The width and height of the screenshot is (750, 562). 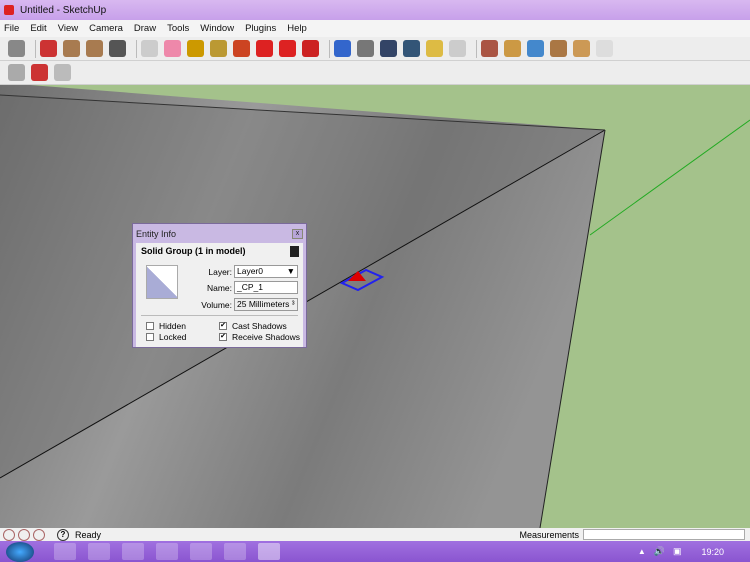 I want to click on layer-value: Layer0, so click(x=250, y=271).